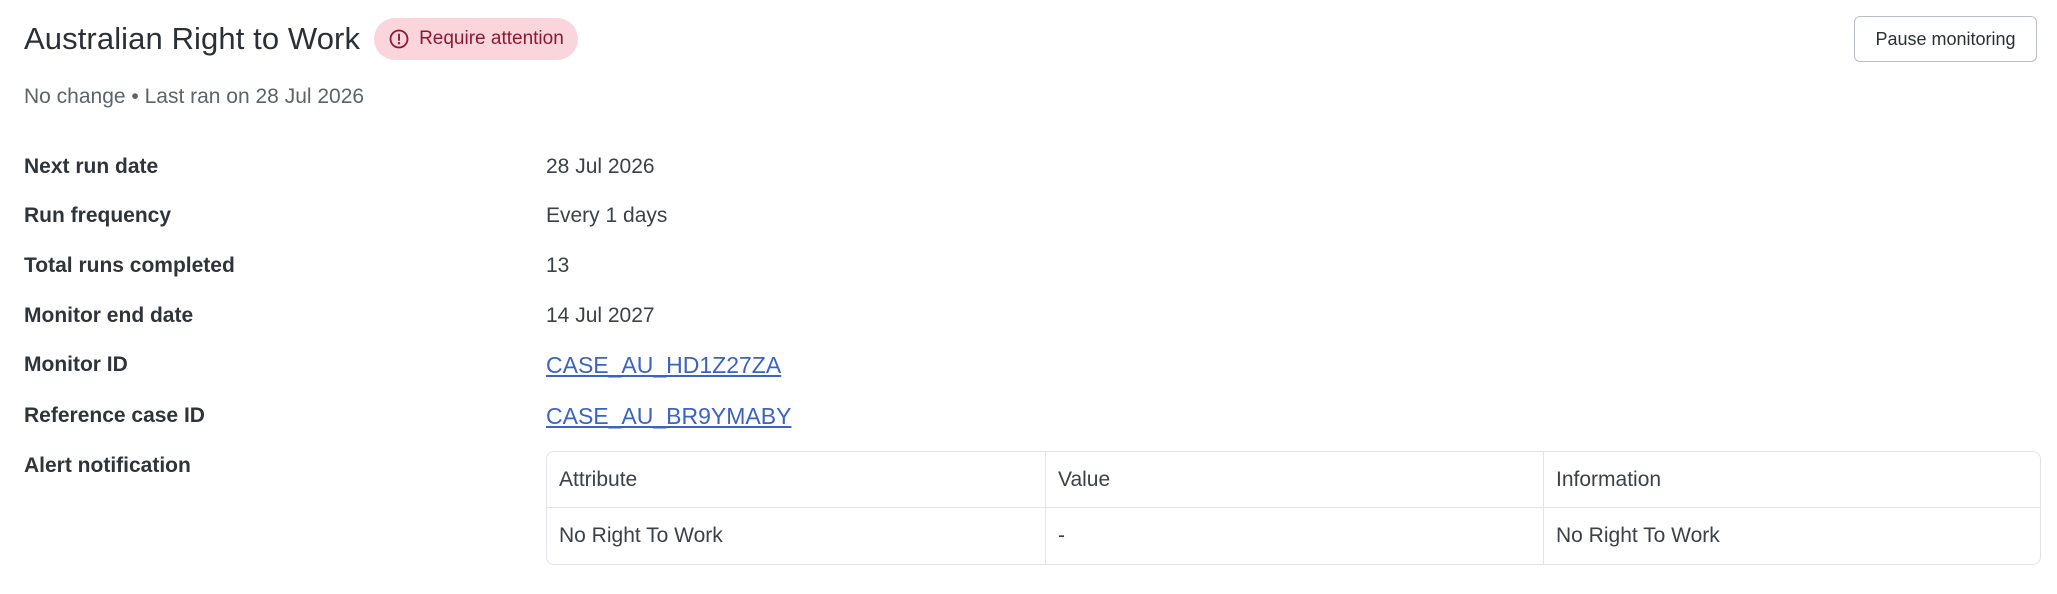  Describe the element at coordinates (129, 265) in the screenshot. I see `total-runs-label: Total runs completed` at that location.